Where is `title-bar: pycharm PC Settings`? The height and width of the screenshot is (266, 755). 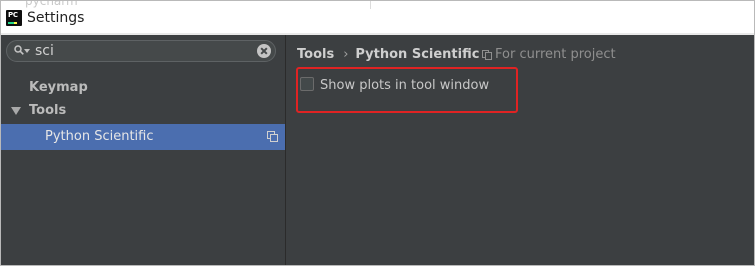 title-bar: pycharm PC Settings is located at coordinates (377, 18).